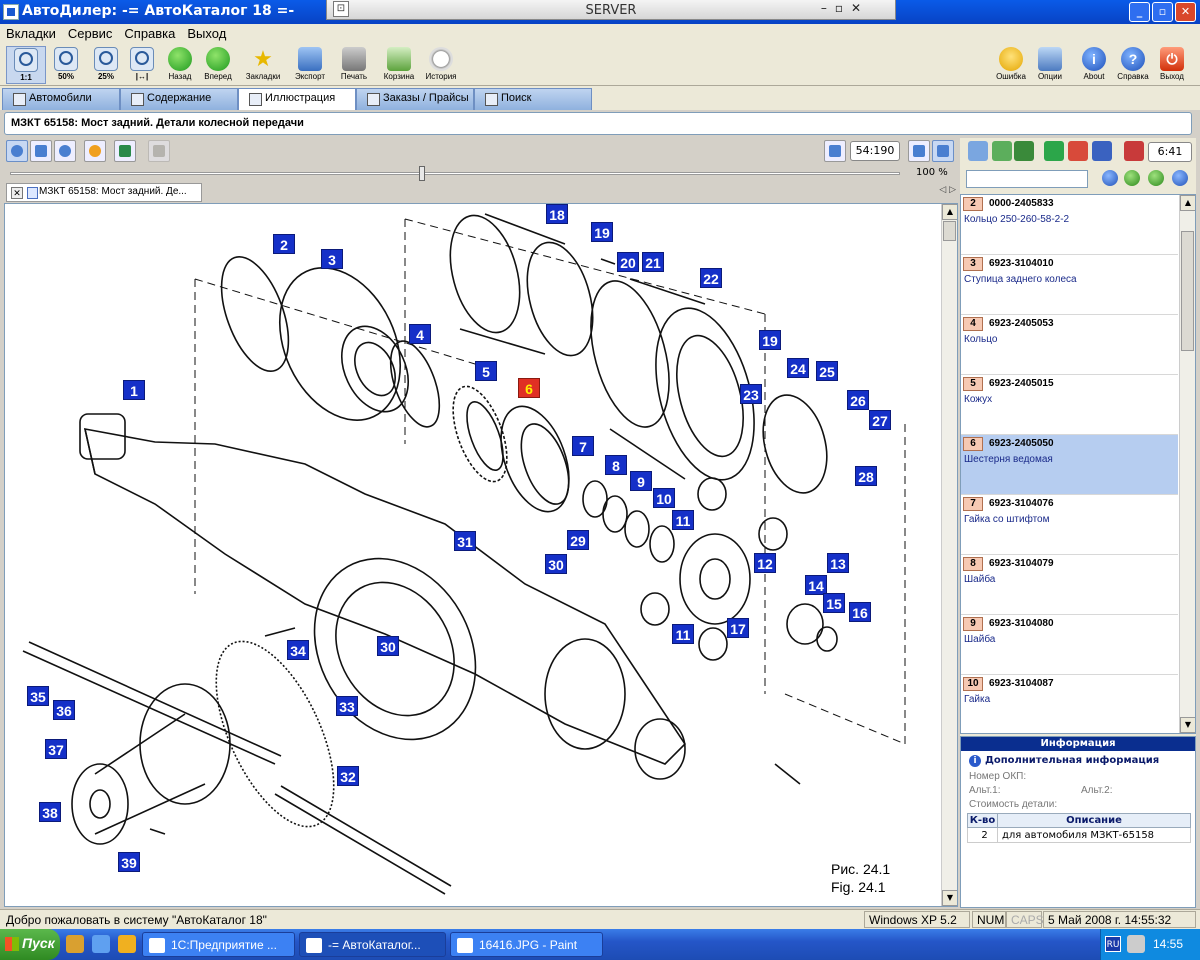  I want to click on part-callout: 3, so click(332, 259).